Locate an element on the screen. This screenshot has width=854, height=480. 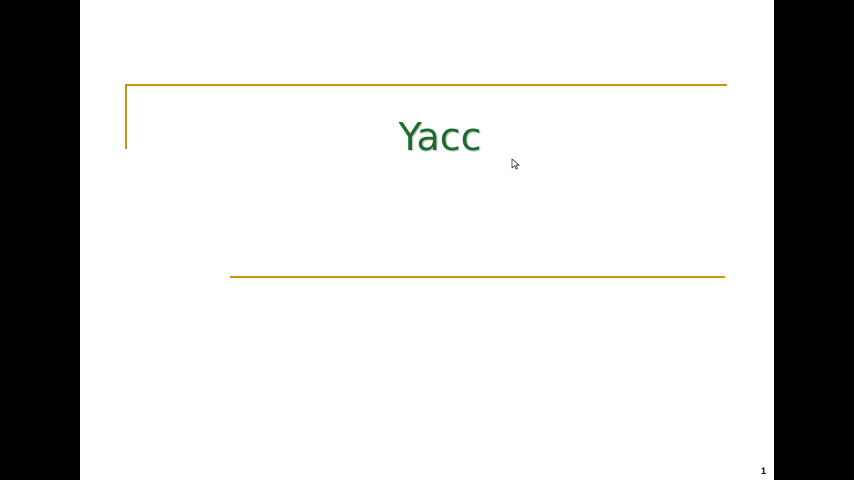
title-frame-top-rule is located at coordinates (426, 85).